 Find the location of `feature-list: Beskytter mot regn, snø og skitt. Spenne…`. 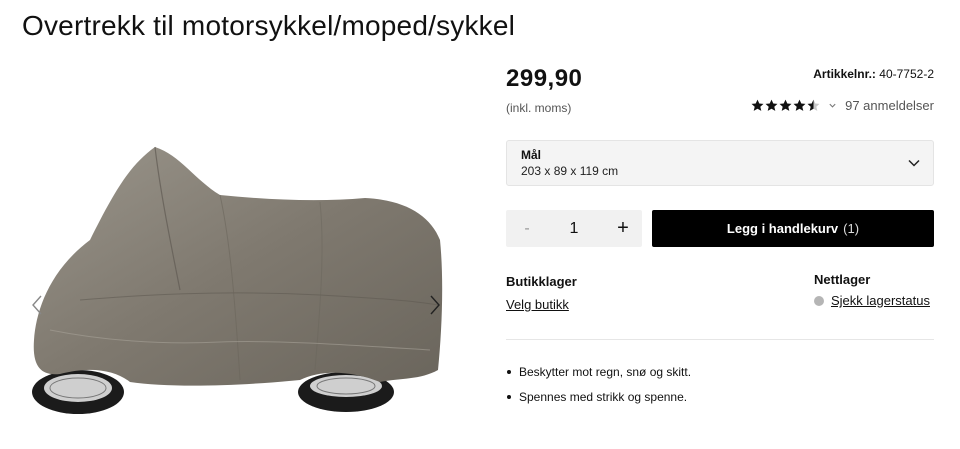

feature-list: Beskytter mot regn, snø og skitt. Spenne… is located at coordinates (598, 390).